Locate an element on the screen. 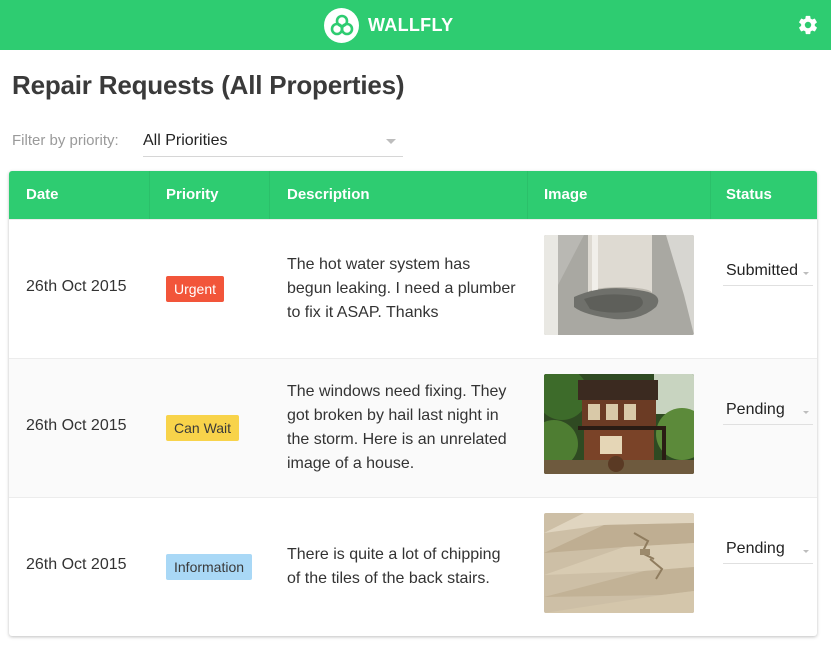 The image size is (831, 646). chipped-stairs-photo is located at coordinates (619, 563).